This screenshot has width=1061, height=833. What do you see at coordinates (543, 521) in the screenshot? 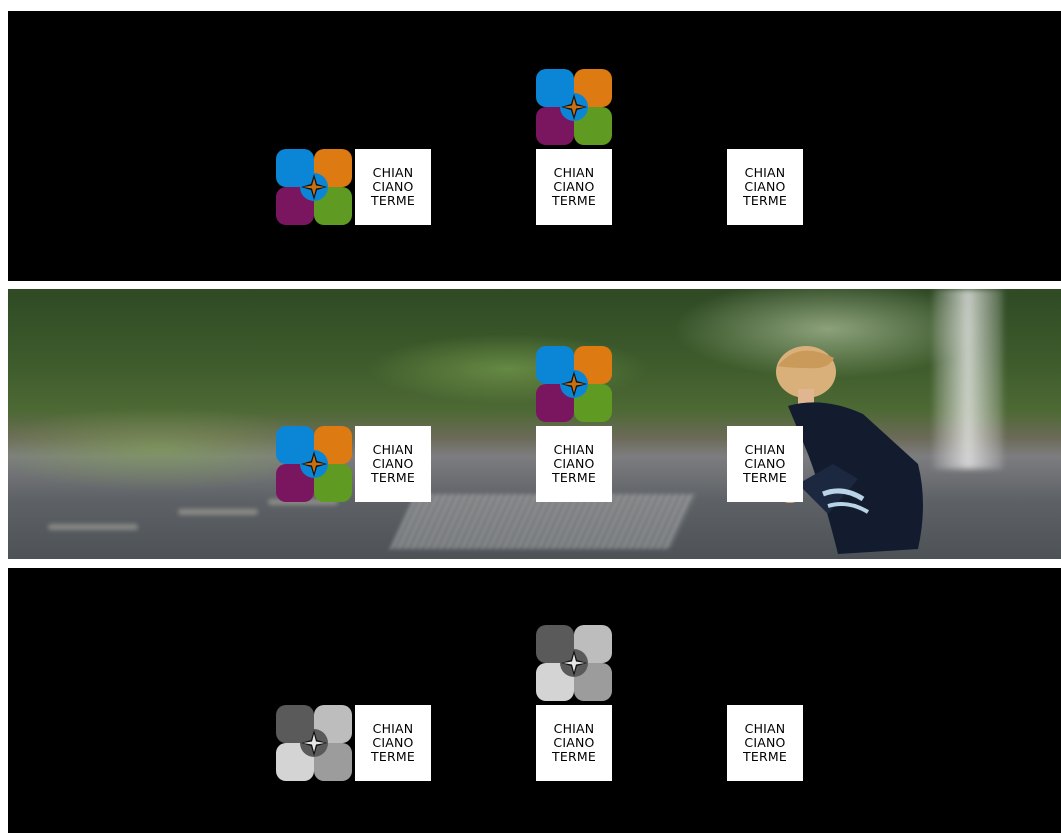
I see `drain-grate` at bounding box center [543, 521].